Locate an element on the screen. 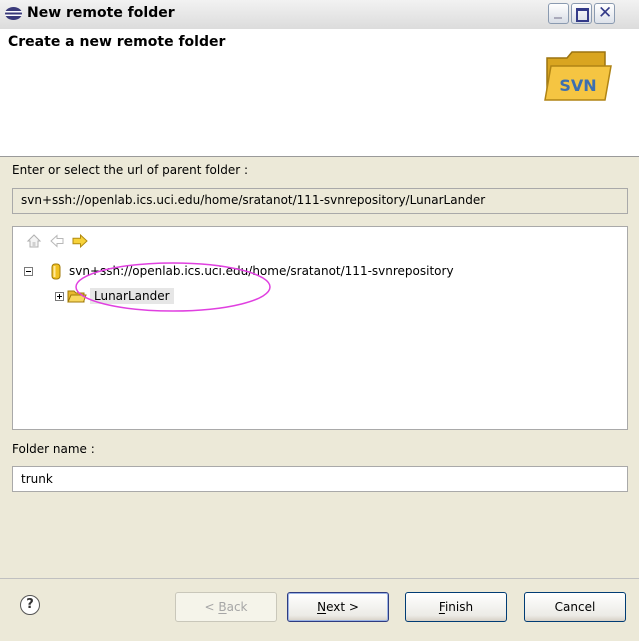  back-button: < Back is located at coordinates (226, 607).